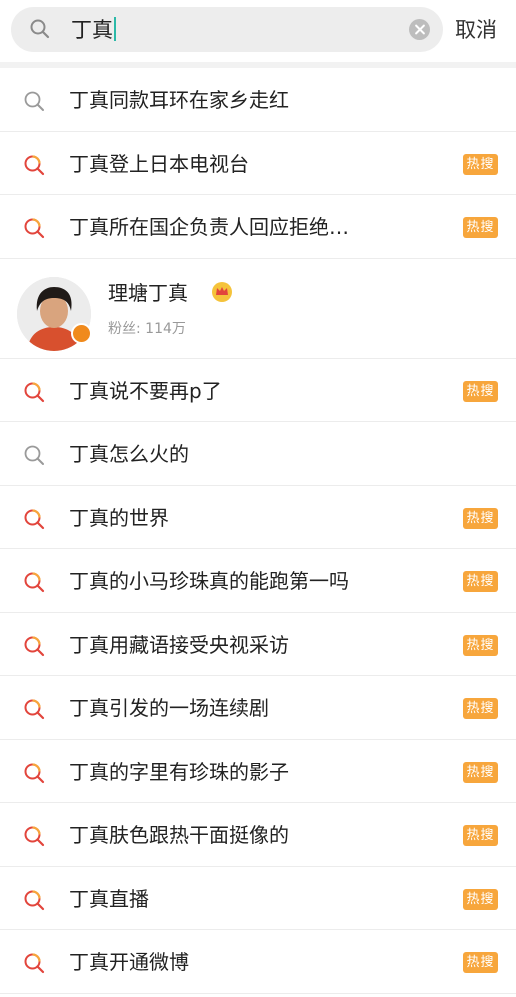 Image resolution: width=516 pixels, height=997 pixels. What do you see at coordinates (145, 390) in the screenshot?
I see `suggestion-text: 丁真说不要再p了` at bounding box center [145, 390].